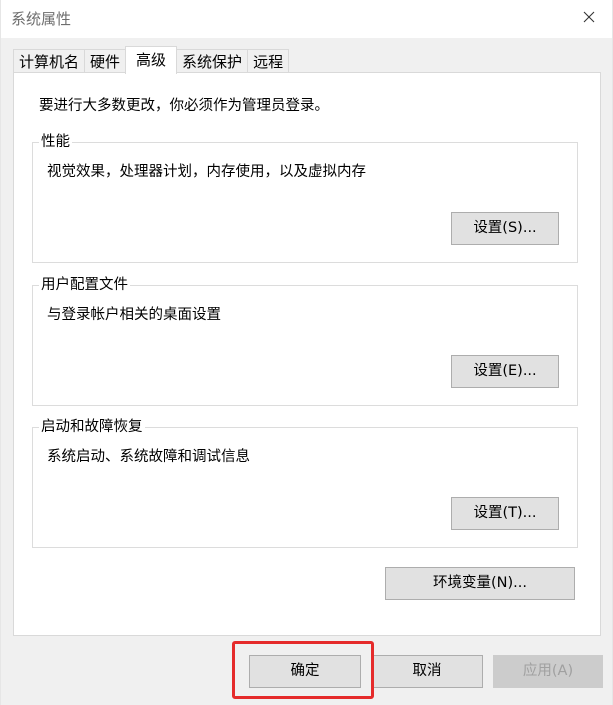 The height and width of the screenshot is (705, 613). I want to click on tab-advanced: 高级, so click(151, 60).